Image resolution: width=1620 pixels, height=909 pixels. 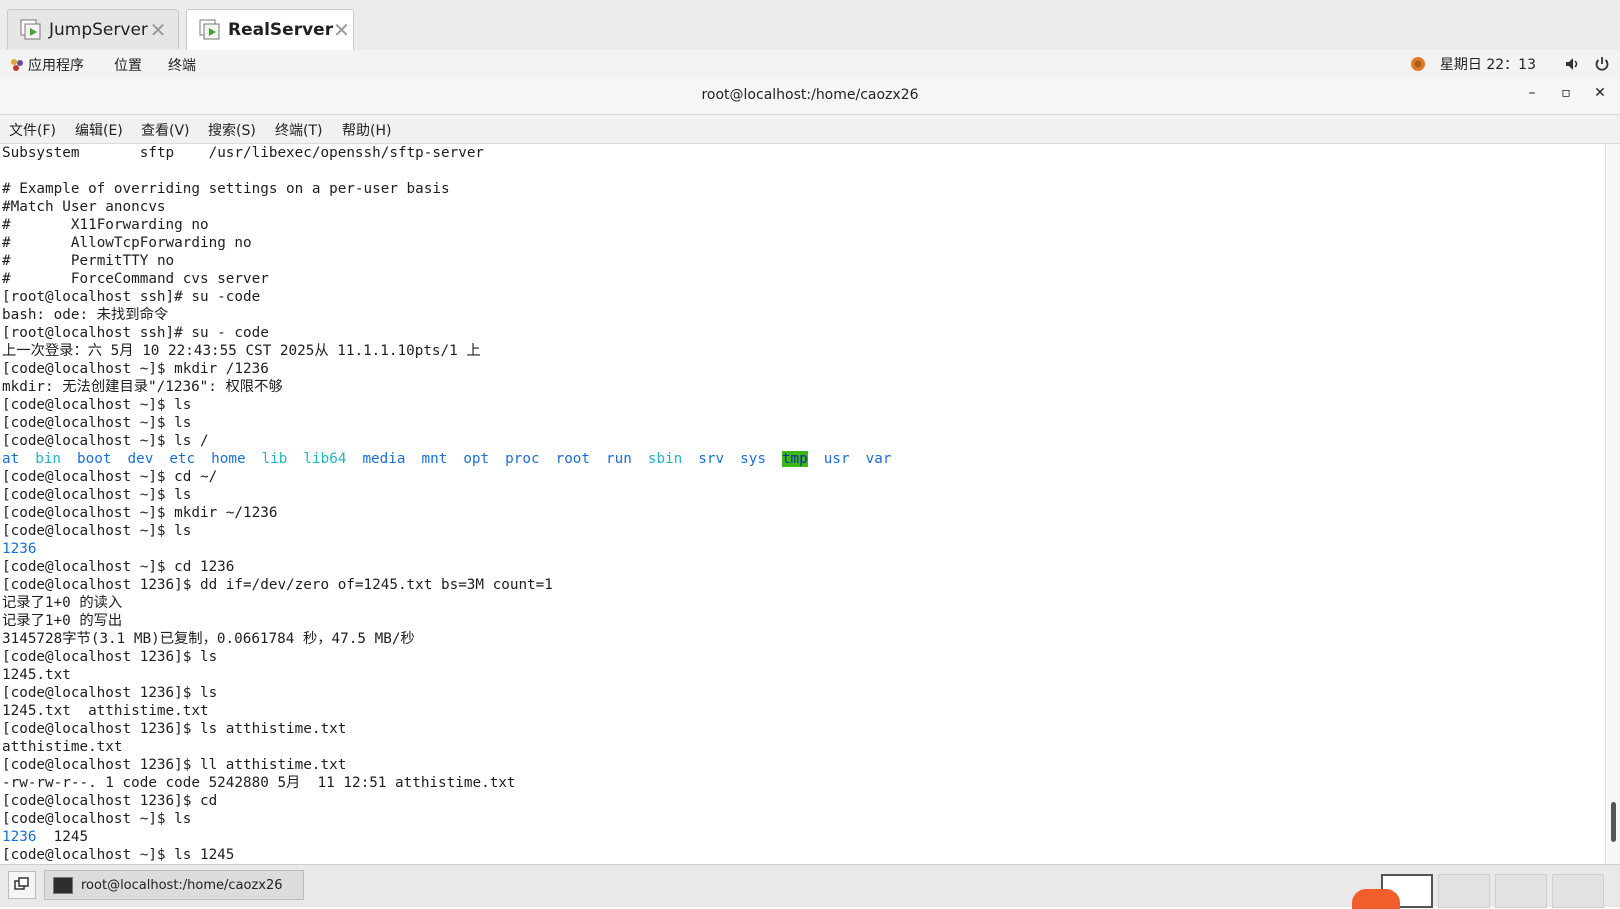 What do you see at coordinates (274, 459) in the screenshot?
I see `dir-entry: lib` at bounding box center [274, 459].